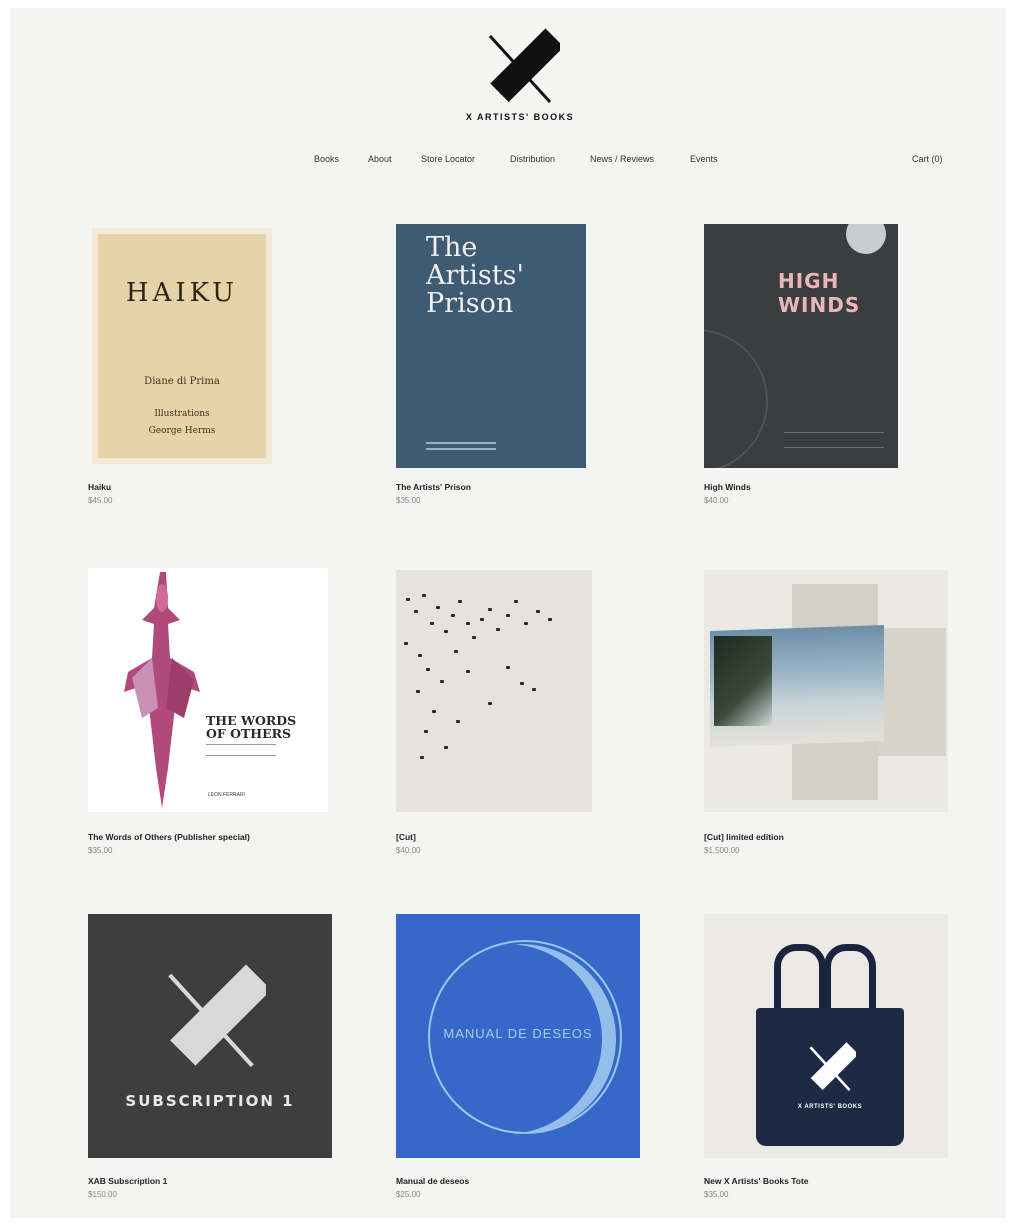 The image size is (1010, 1224). I want to click on cover-title: The Artists' Prison, so click(475, 275).